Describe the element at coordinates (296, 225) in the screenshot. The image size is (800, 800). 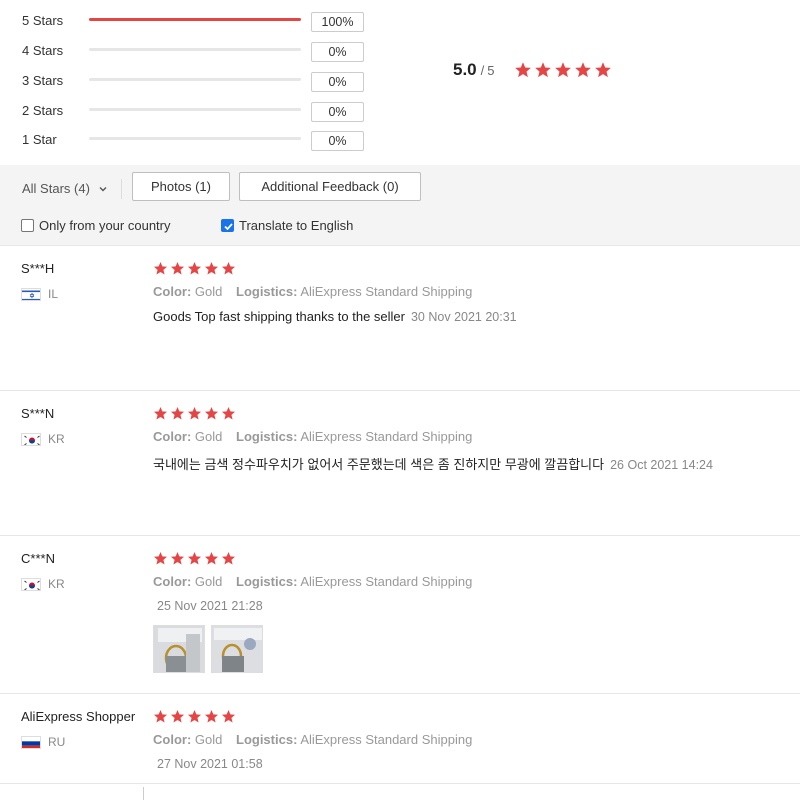
I see `translate-label: Translate to English` at that location.